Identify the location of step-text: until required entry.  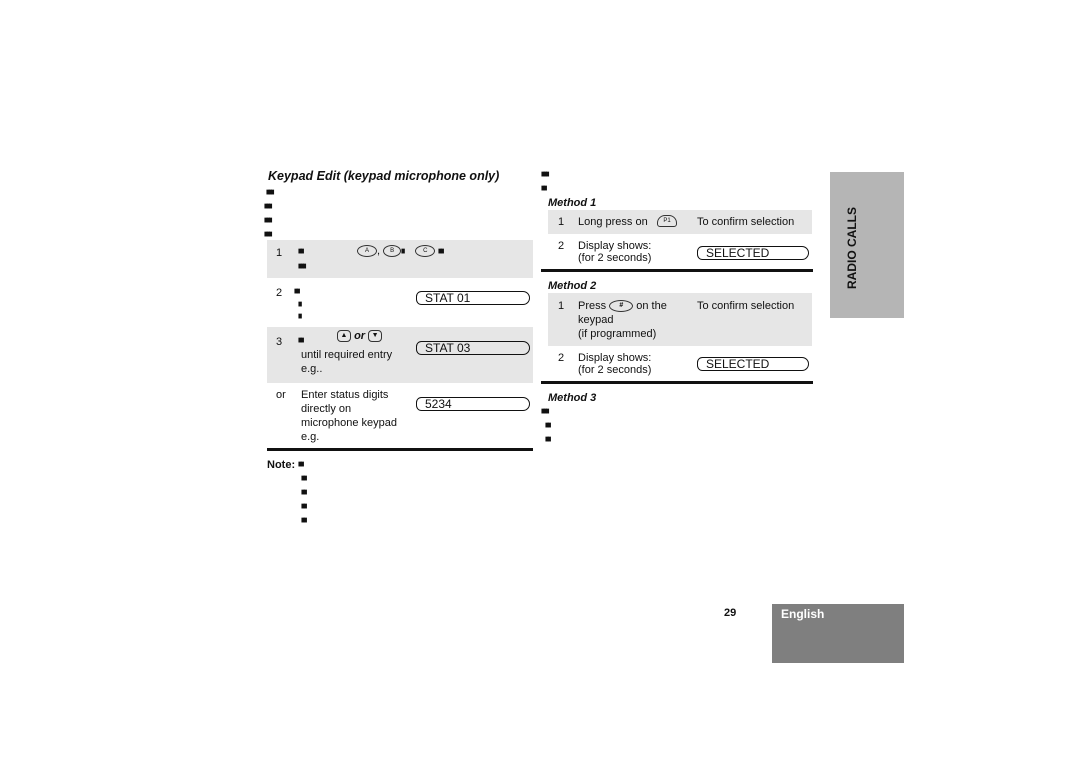
(347, 355).